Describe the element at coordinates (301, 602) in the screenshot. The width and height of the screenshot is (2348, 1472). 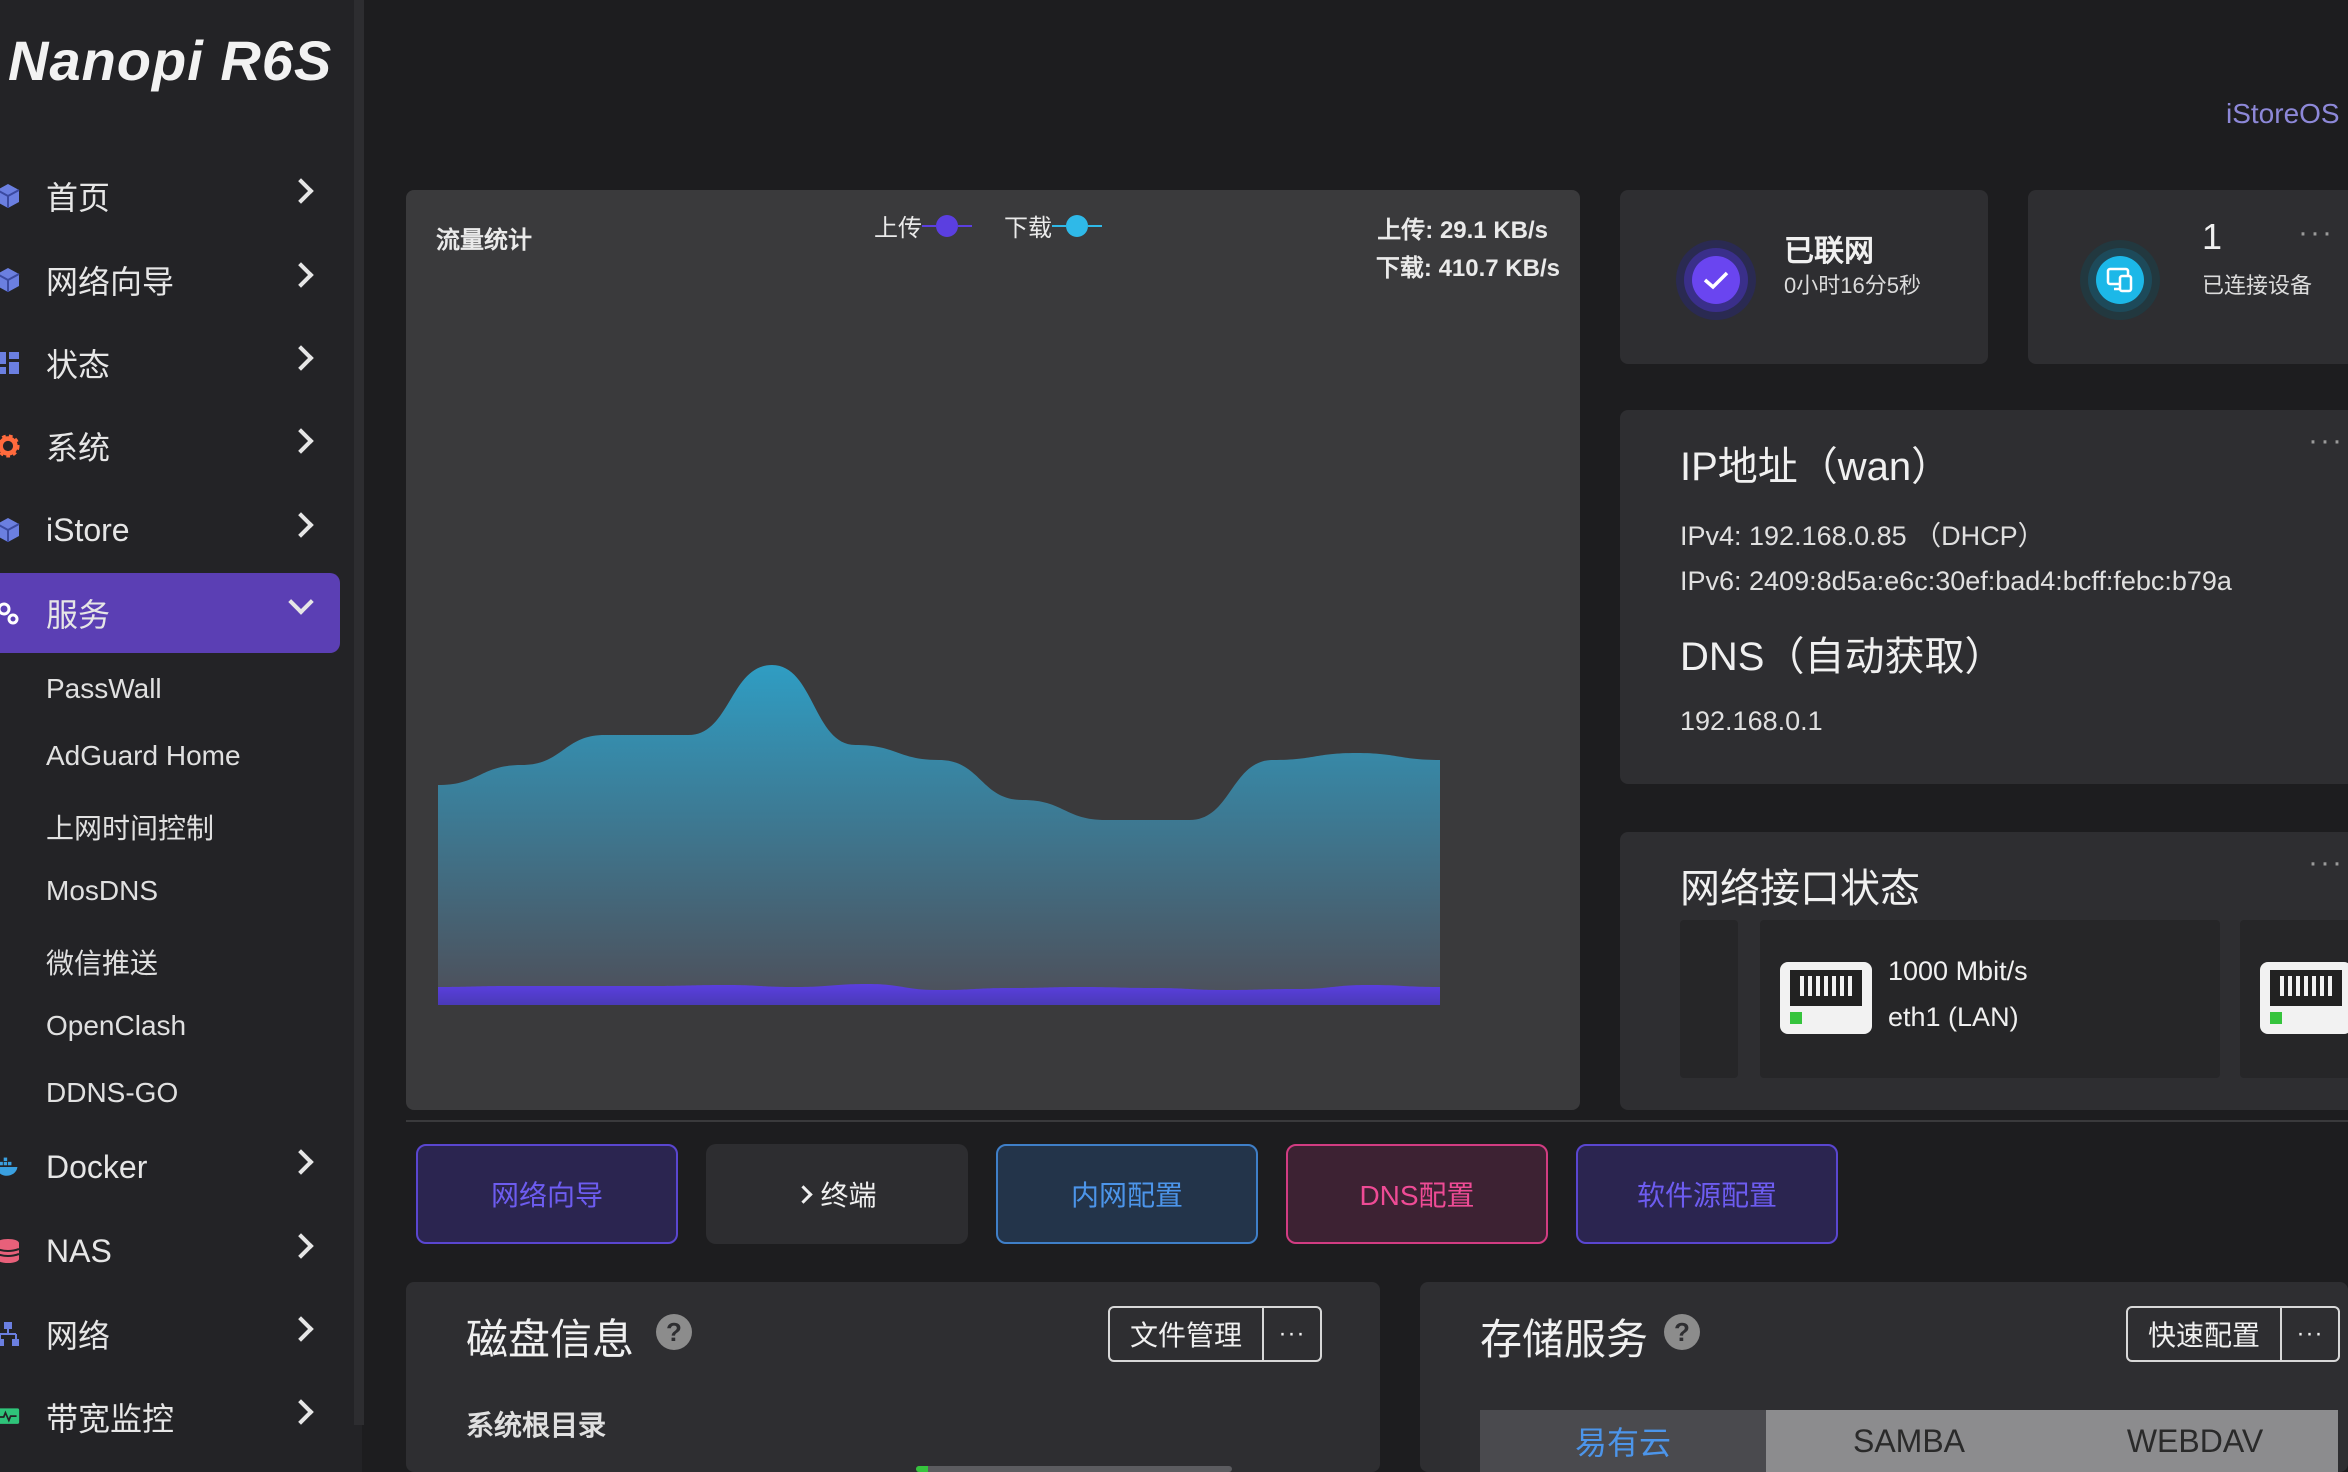
I see `chevron-down-icon` at that location.